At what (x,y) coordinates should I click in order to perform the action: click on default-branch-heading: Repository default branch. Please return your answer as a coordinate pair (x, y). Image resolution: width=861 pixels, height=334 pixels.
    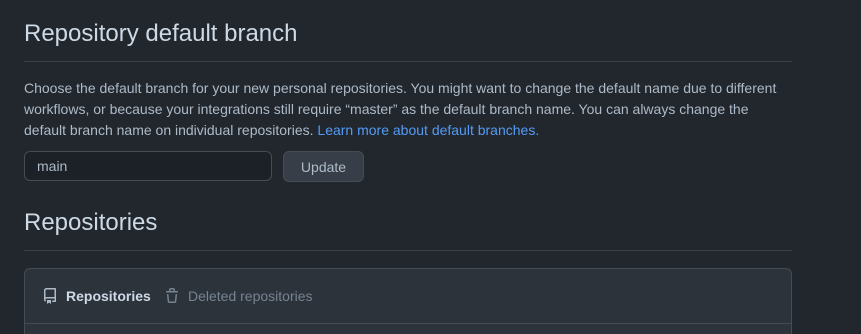
    Looking at the image, I should click on (161, 33).